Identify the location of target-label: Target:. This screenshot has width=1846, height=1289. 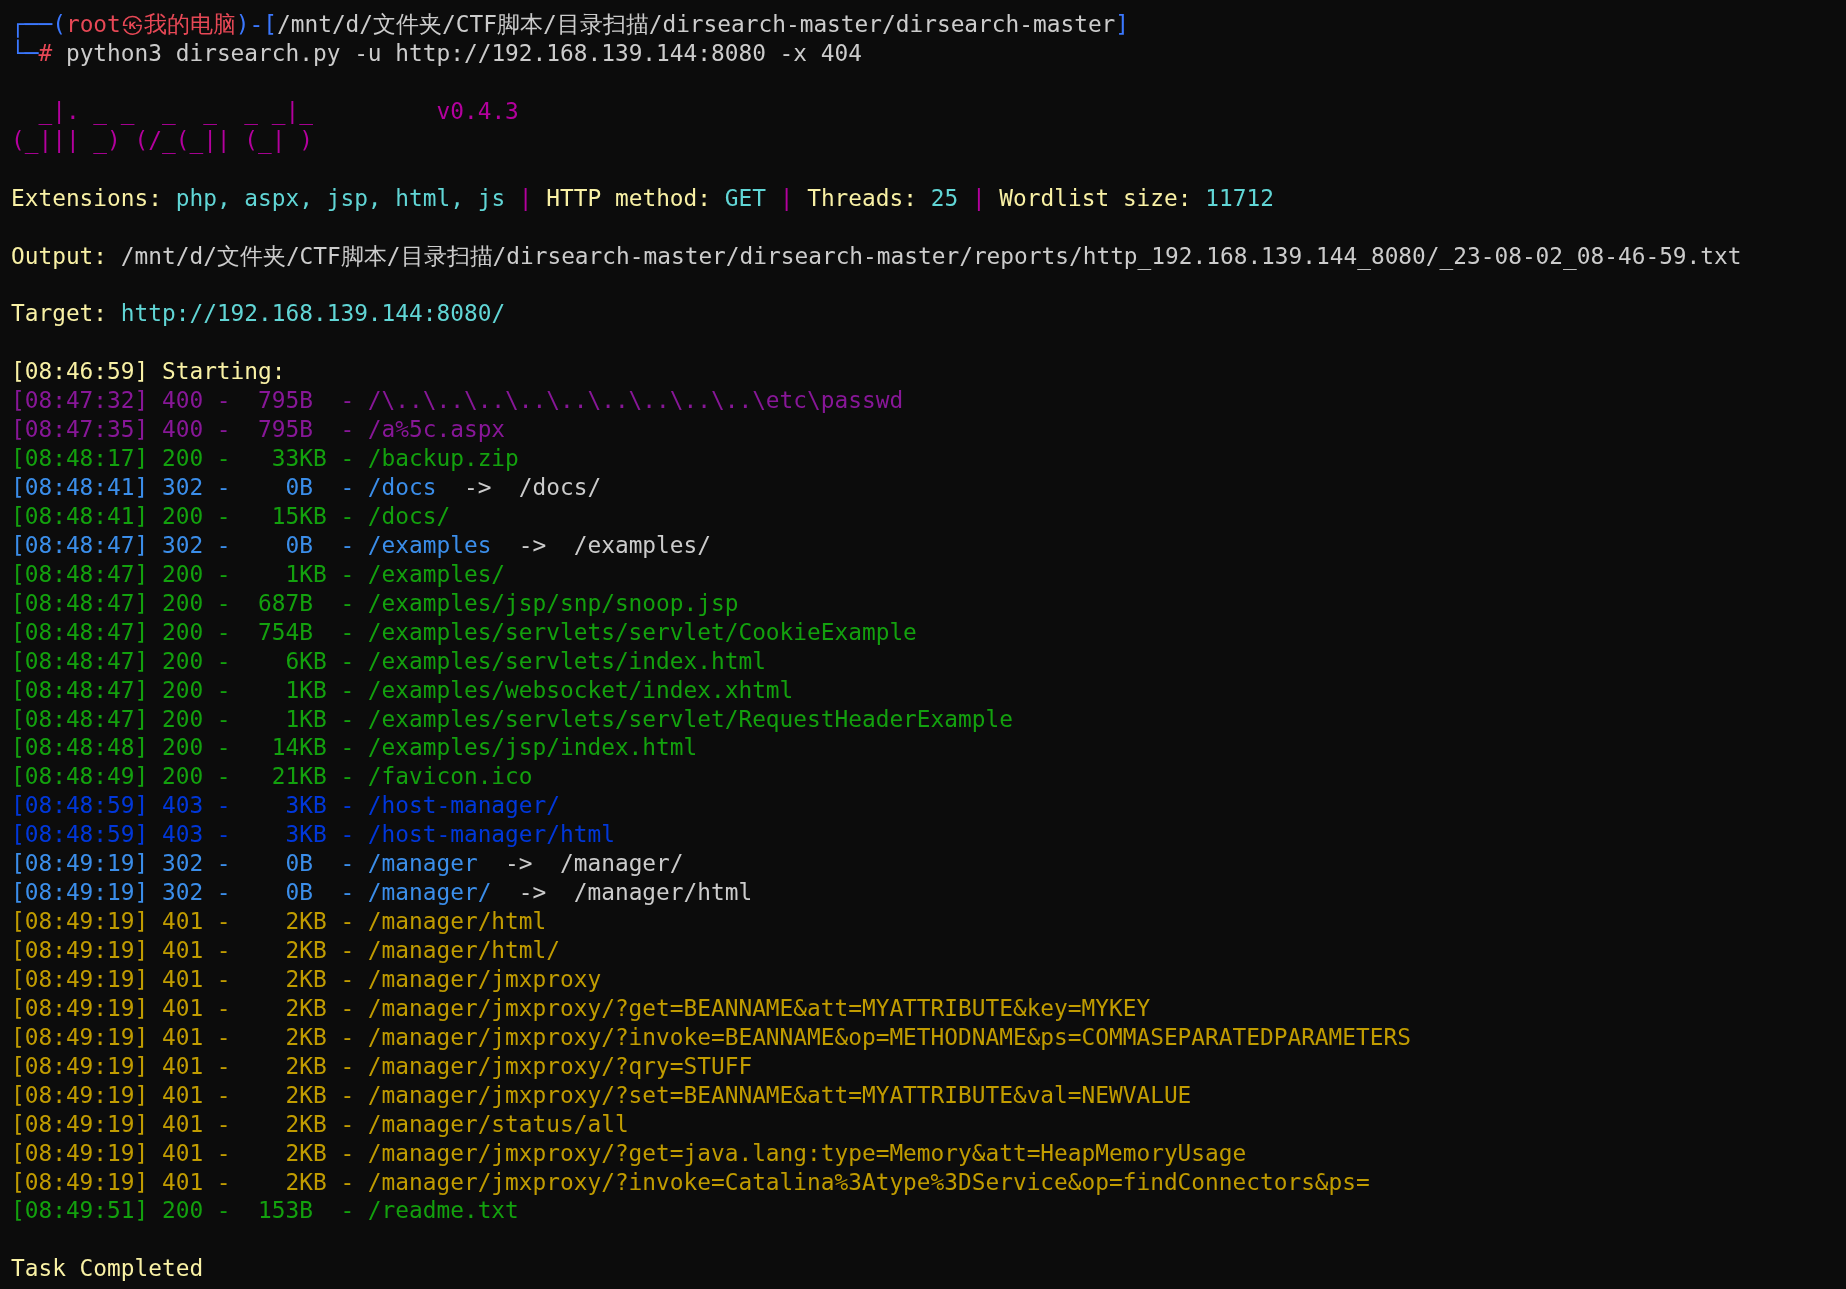
(59, 314).